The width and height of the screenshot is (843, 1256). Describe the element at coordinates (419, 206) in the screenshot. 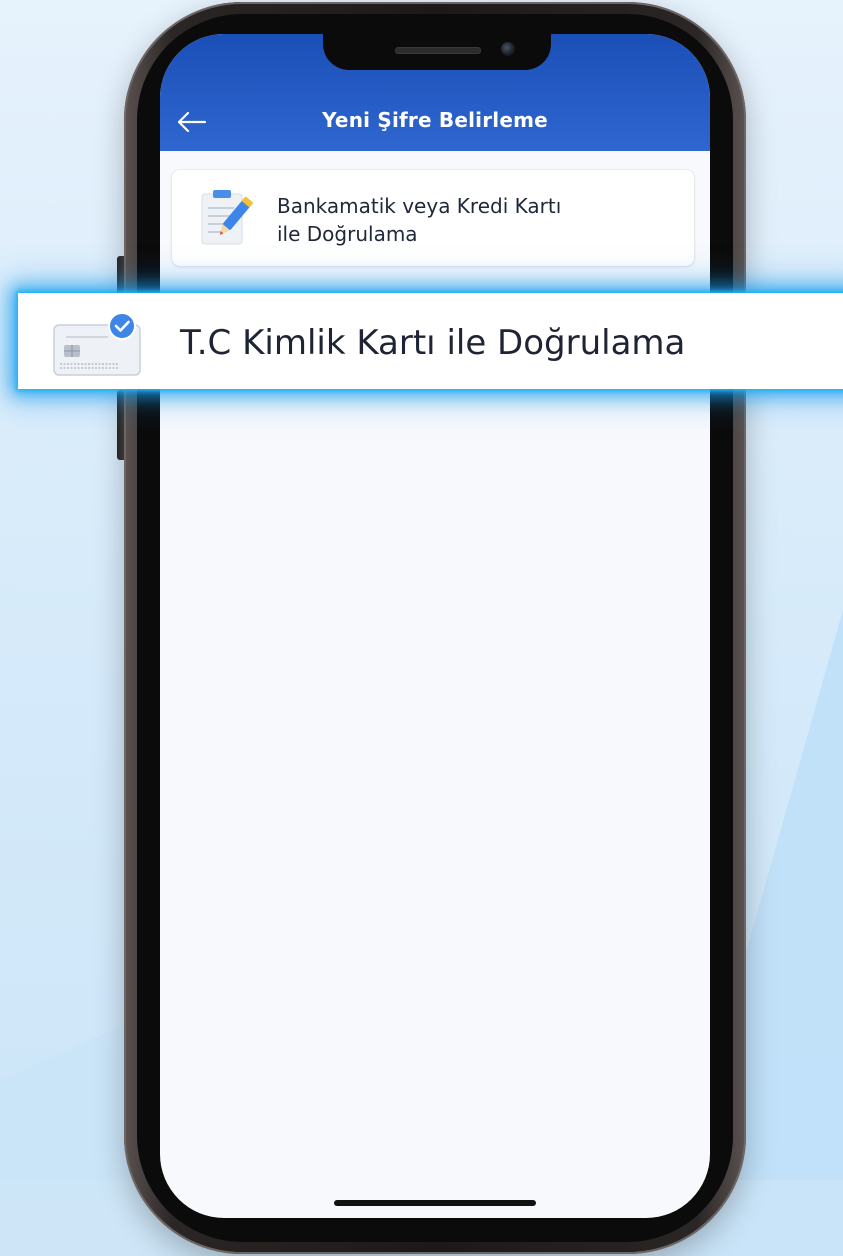

I see `bank-card-option-label-line1: Bankamatik veya Kredi Kartı` at that location.